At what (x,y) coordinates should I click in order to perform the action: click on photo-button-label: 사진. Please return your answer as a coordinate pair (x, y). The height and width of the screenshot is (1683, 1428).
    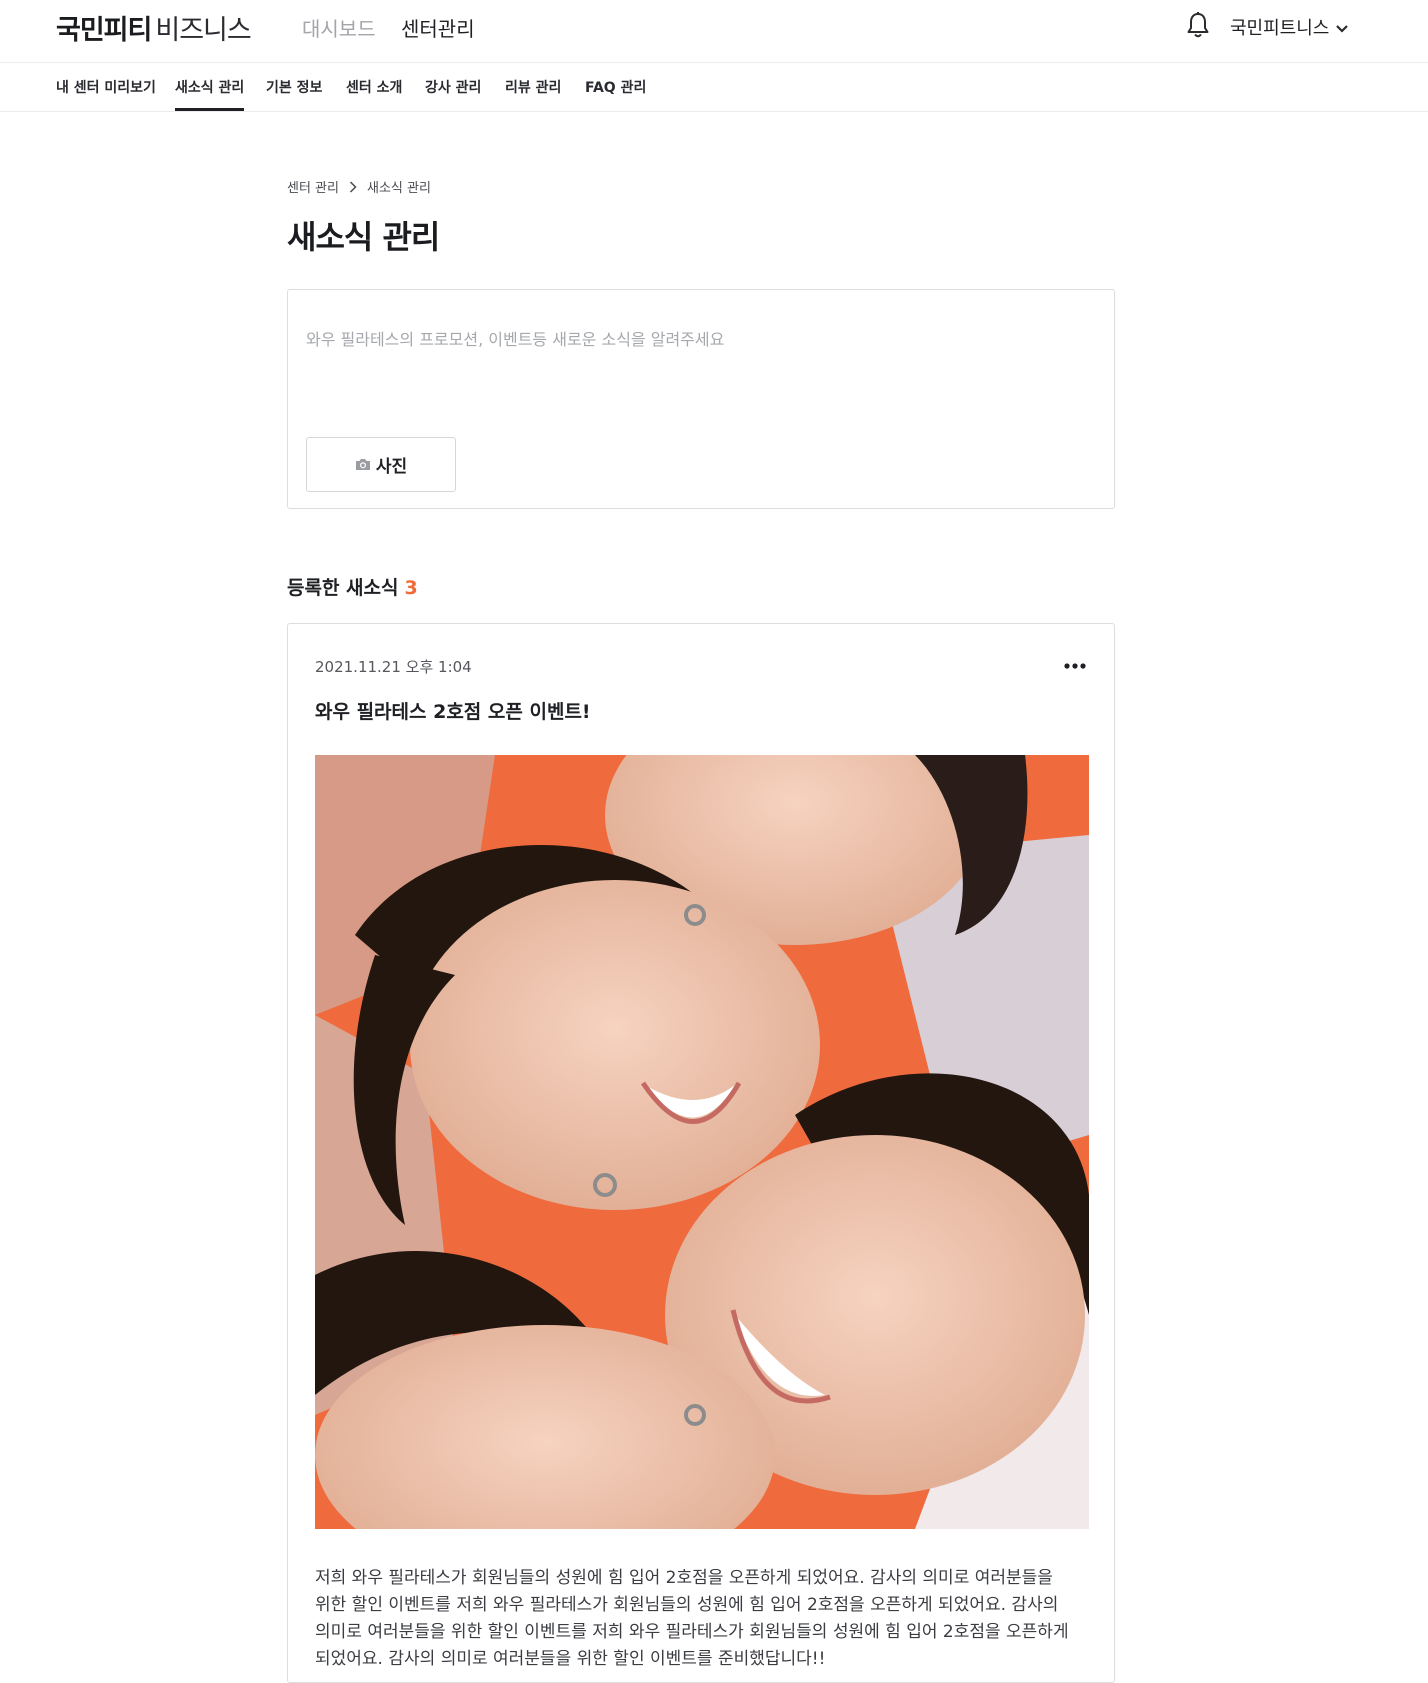
    Looking at the image, I should click on (391, 467).